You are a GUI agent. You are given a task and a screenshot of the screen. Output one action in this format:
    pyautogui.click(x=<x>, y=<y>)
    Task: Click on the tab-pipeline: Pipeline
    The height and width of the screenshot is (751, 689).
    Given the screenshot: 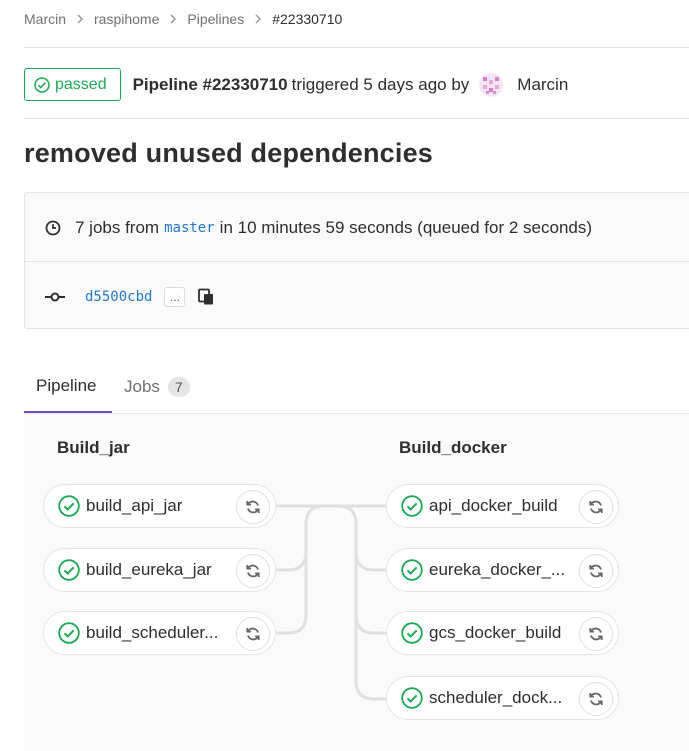 What is the action you would take?
    pyautogui.click(x=68, y=387)
    